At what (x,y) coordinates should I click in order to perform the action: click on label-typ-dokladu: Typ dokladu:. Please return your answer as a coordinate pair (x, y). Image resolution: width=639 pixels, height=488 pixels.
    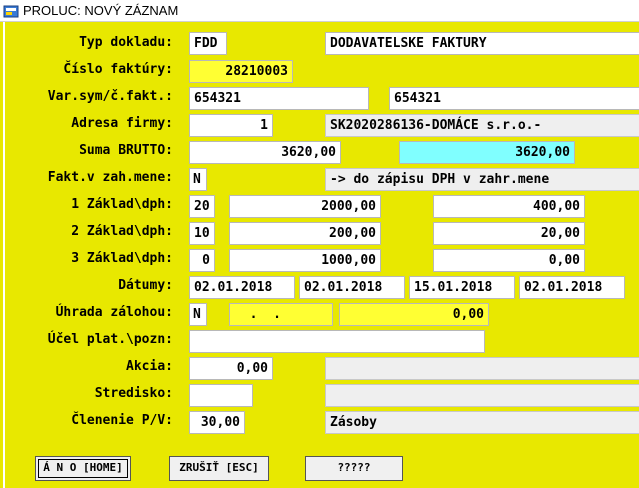
    Looking at the image, I should click on (126, 42).